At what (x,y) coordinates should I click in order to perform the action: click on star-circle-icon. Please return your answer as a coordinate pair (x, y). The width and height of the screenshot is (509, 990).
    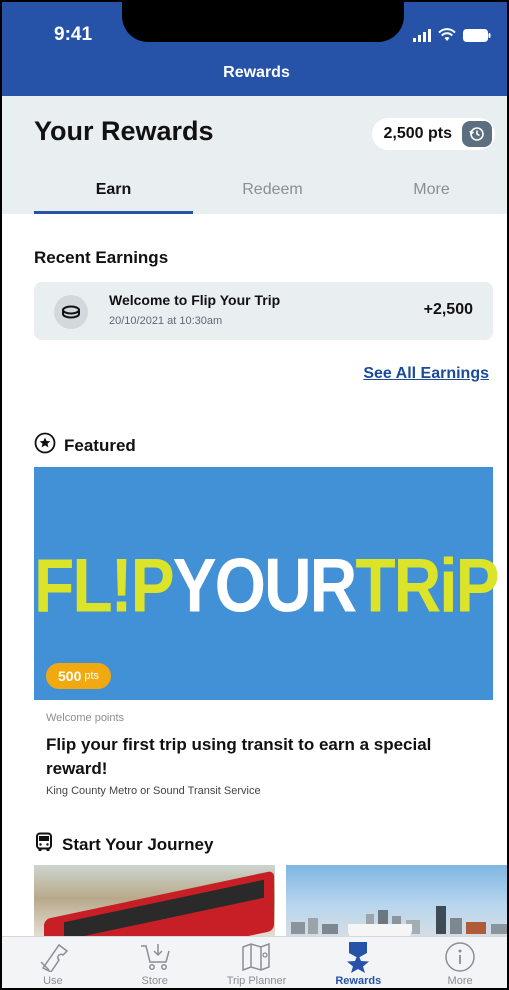
    Looking at the image, I should click on (45, 445).